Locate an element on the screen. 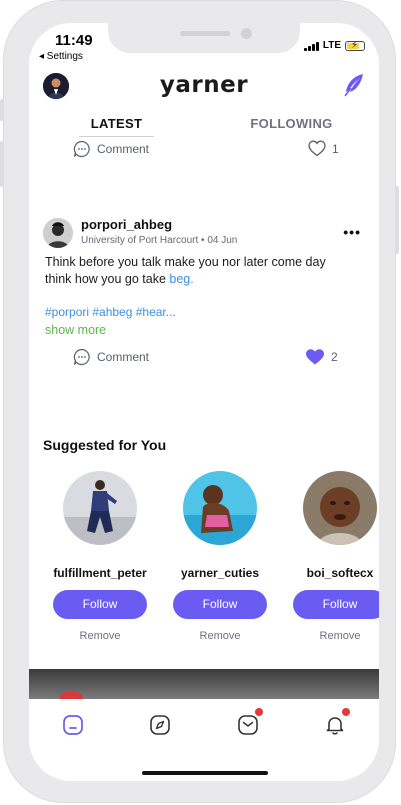  next-post-image is located at coordinates (204, 684).